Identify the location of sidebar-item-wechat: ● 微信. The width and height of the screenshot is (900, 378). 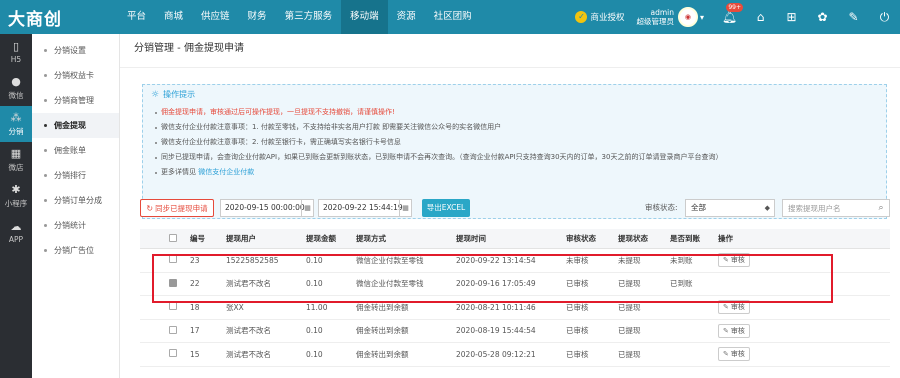
(16, 88).